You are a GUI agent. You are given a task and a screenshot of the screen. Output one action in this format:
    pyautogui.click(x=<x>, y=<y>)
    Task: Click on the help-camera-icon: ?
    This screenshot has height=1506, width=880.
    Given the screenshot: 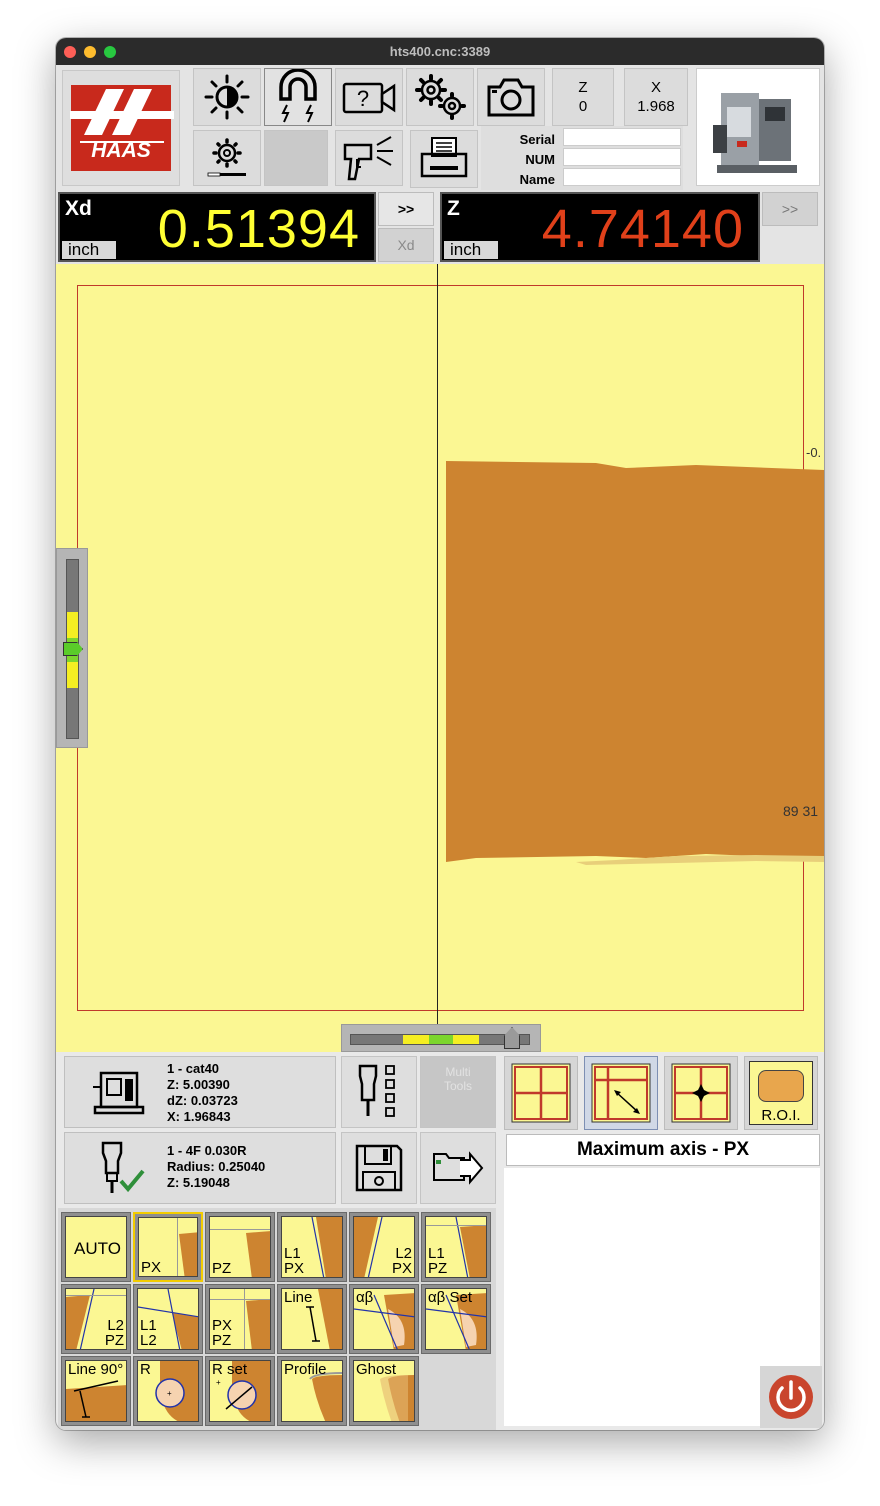 What is the action you would take?
    pyautogui.click(x=369, y=98)
    